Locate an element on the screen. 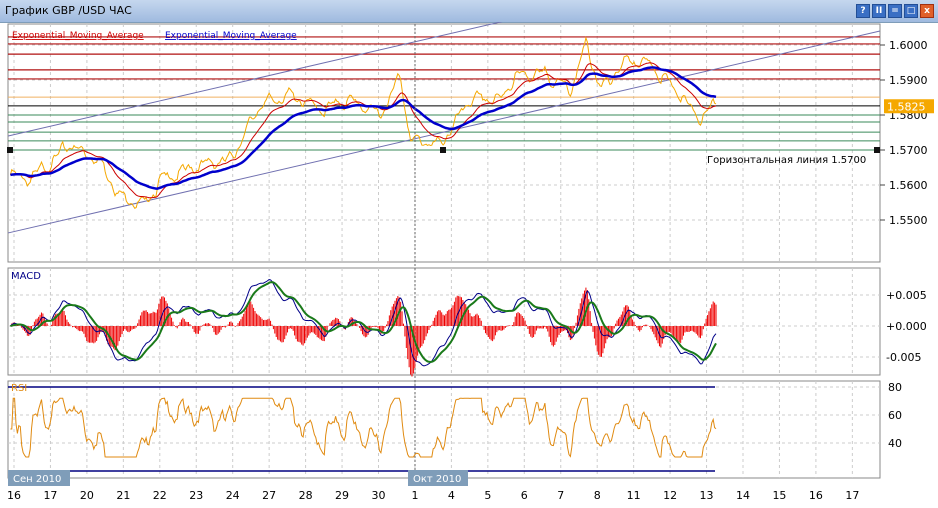  close-button: x is located at coordinates (927, 11).